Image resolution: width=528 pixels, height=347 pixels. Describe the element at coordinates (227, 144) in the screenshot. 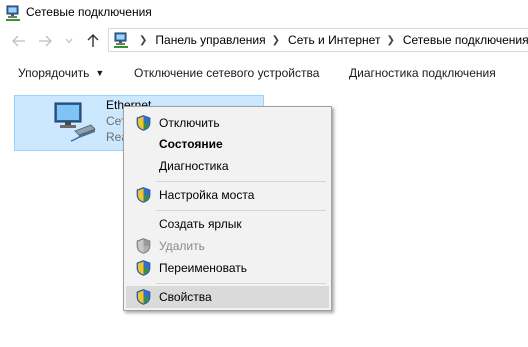

I see `menu-item-status: Состояние` at that location.